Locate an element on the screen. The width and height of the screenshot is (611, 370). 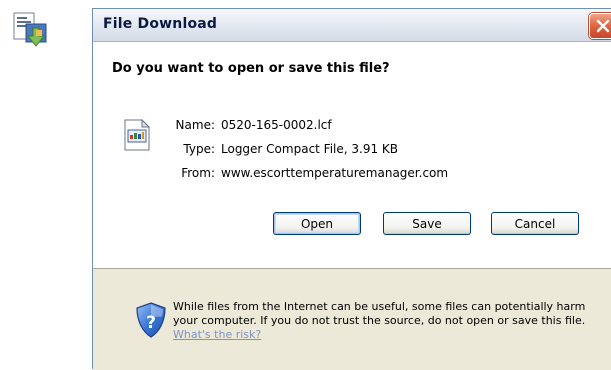
title-bar: File Download is located at coordinates (352, 25).